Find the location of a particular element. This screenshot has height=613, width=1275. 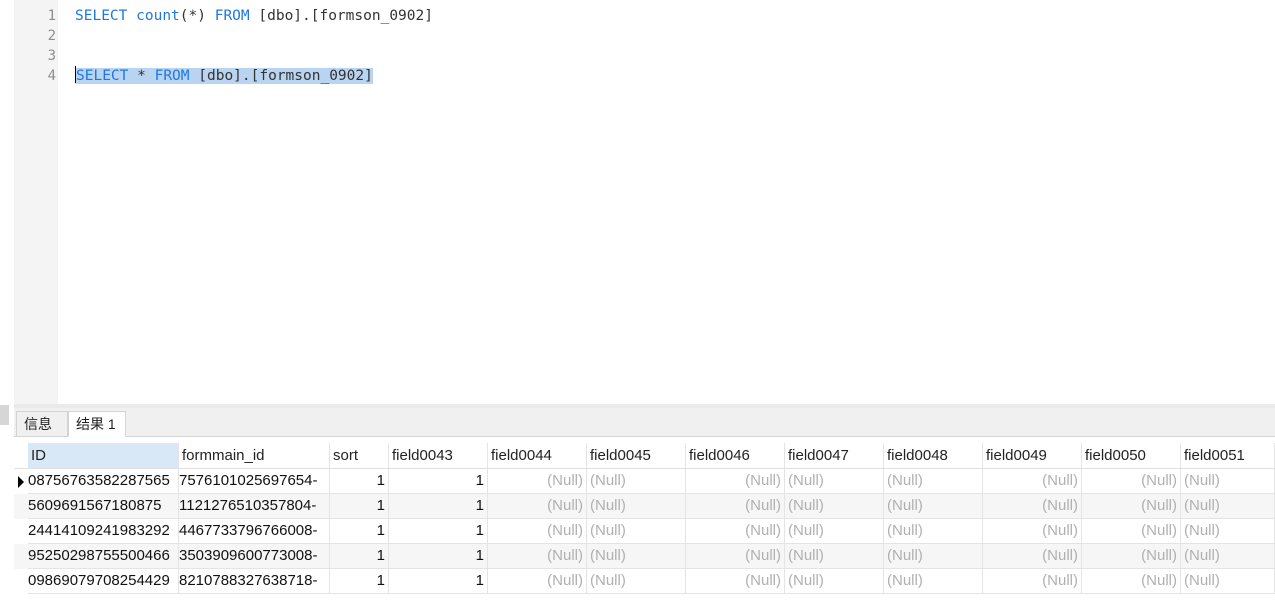

column-header-field0043: field0043 is located at coordinates (438, 455).